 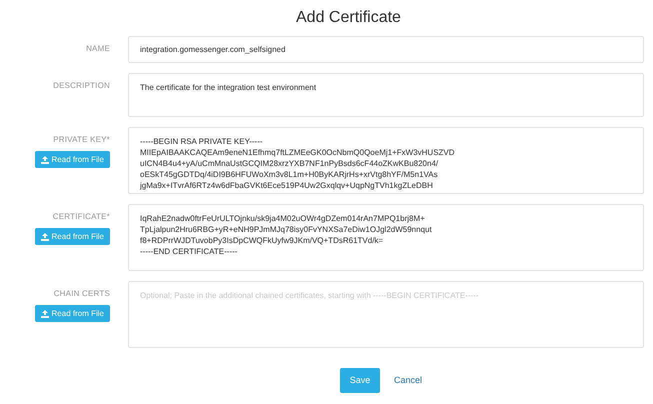 I want to click on input-field: IqRahE2nadw0ftrFeUrULTOjnku/sk9ja4M02uOWr4gDZem014rAn7MPQ1brj8M+ TpLjalpun2Hru6RBG+yR+eNH9PJmMJq78isy0FvYNXSa7eDiw1OJgl2dW59nnqut f8+RDPrrWJDTuvobPy3IsDpCWQFkUyfw9JKm/VQ+TDsR61TVd/k= -----END CERTIFICATE-----, so click(x=386, y=237).